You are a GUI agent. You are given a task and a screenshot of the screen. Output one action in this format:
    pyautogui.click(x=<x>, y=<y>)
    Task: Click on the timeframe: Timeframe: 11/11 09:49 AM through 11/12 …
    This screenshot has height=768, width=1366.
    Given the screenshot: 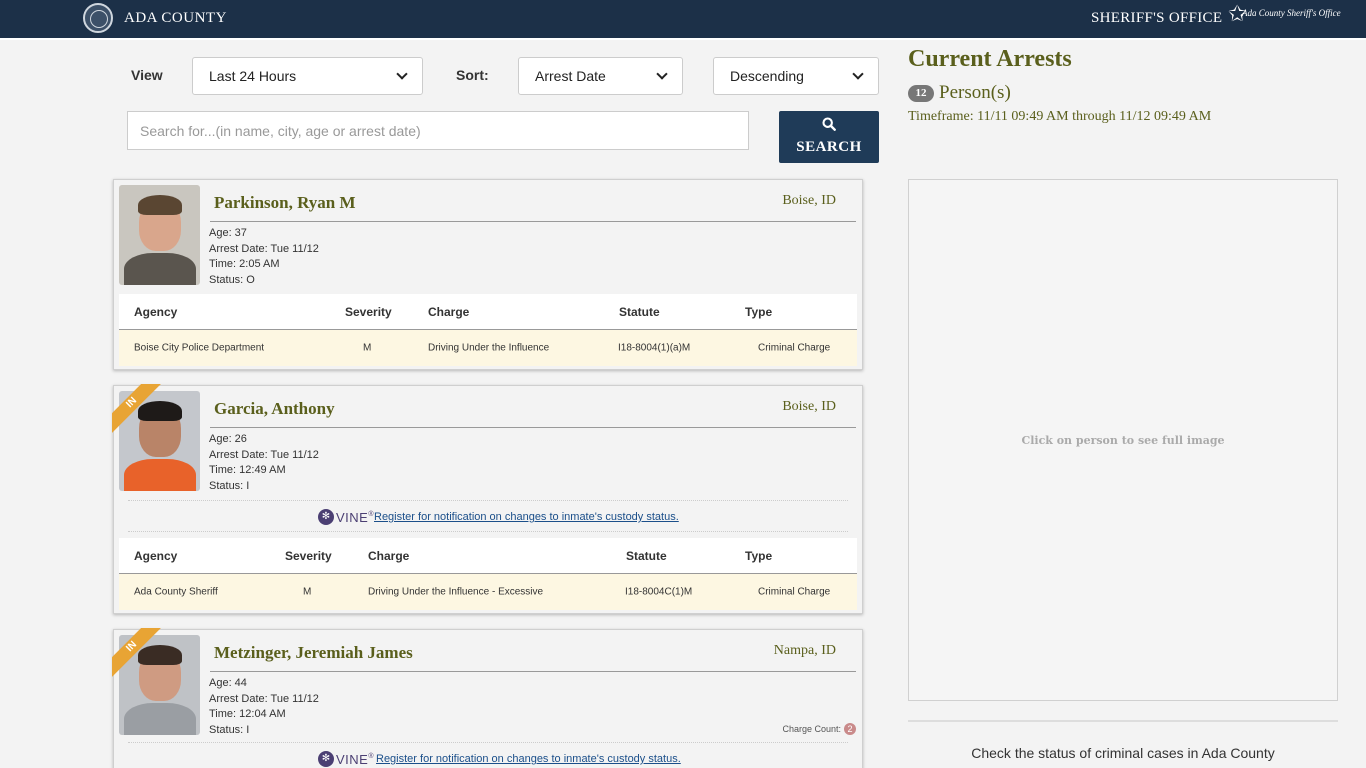 What is the action you would take?
    pyautogui.click(x=1060, y=116)
    